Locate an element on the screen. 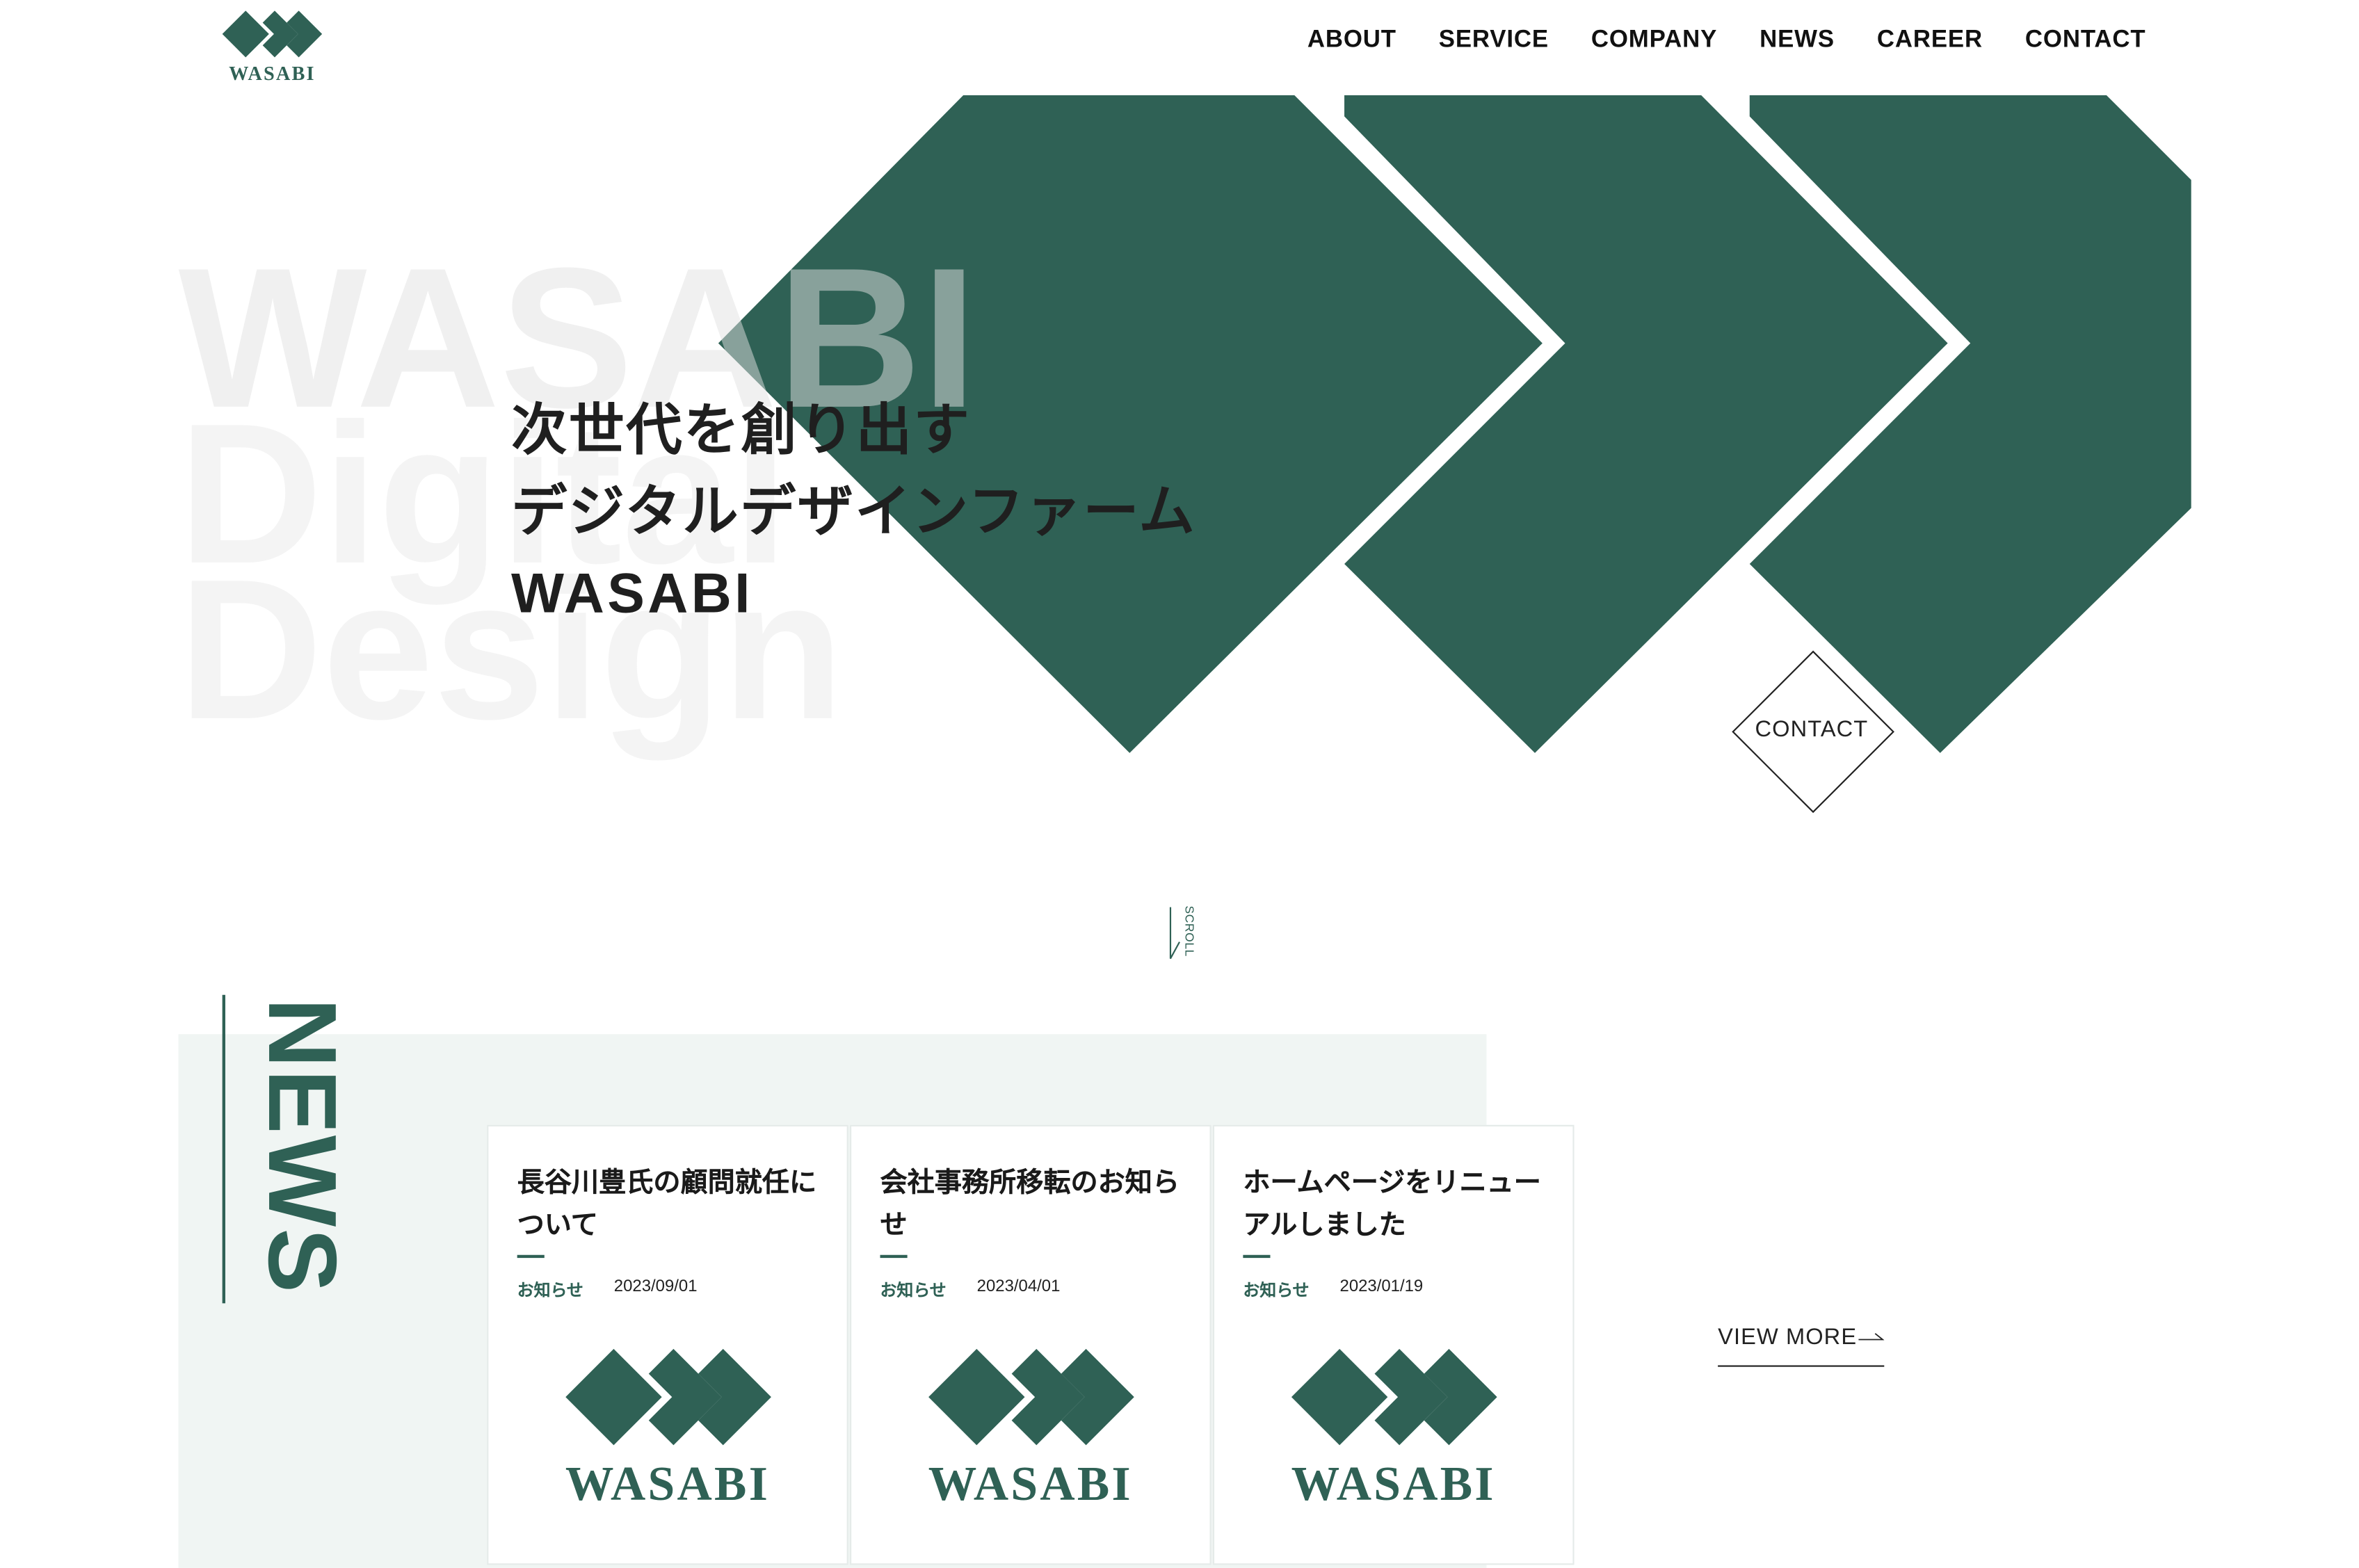 The height and width of the screenshot is (1568, 2359). contact-label: CONTACT is located at coordinates (1812, 729).